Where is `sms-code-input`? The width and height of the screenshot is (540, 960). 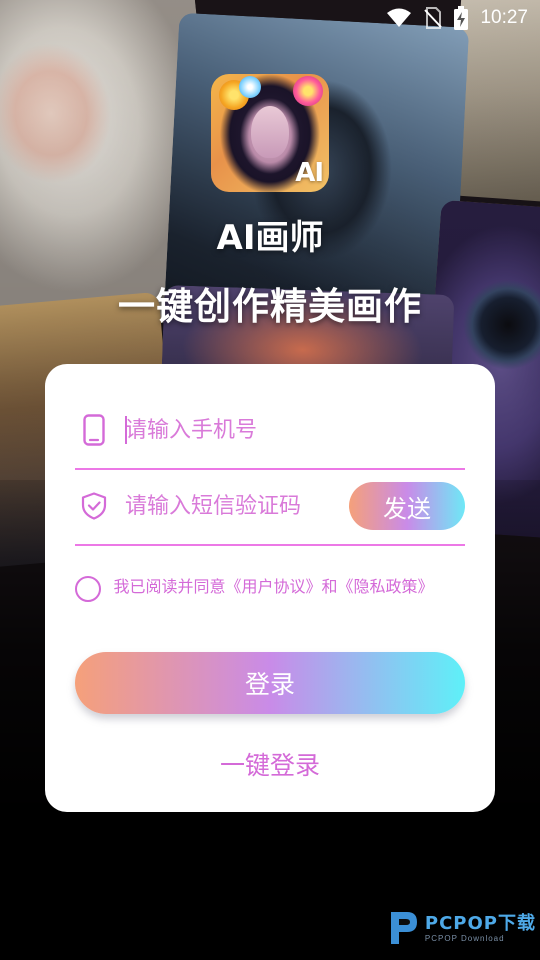 sms-code-input is located at coordinates (235, 506).